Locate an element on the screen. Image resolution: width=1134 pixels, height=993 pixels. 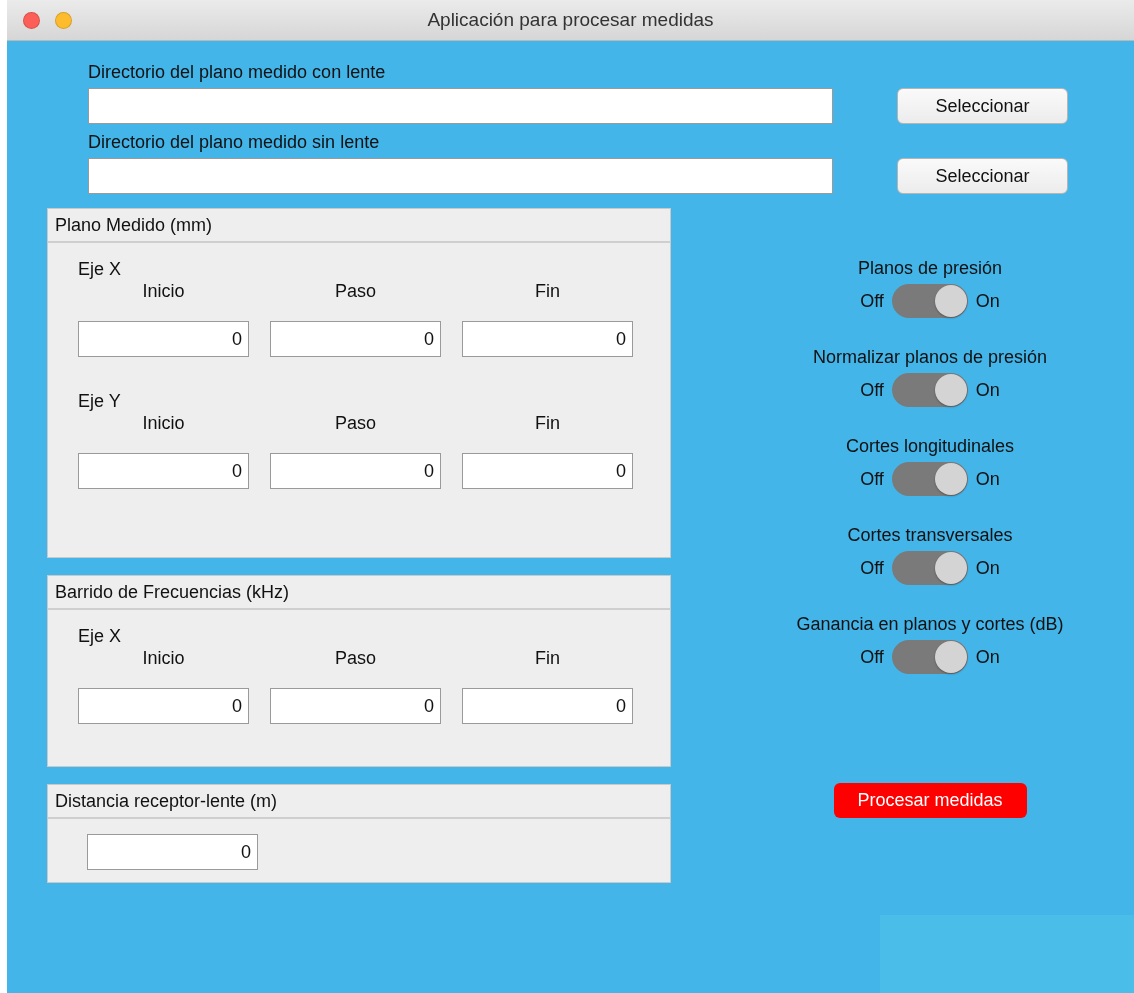
field-label: Directorio del plano medido con lente is located at coordinates (237, 73).